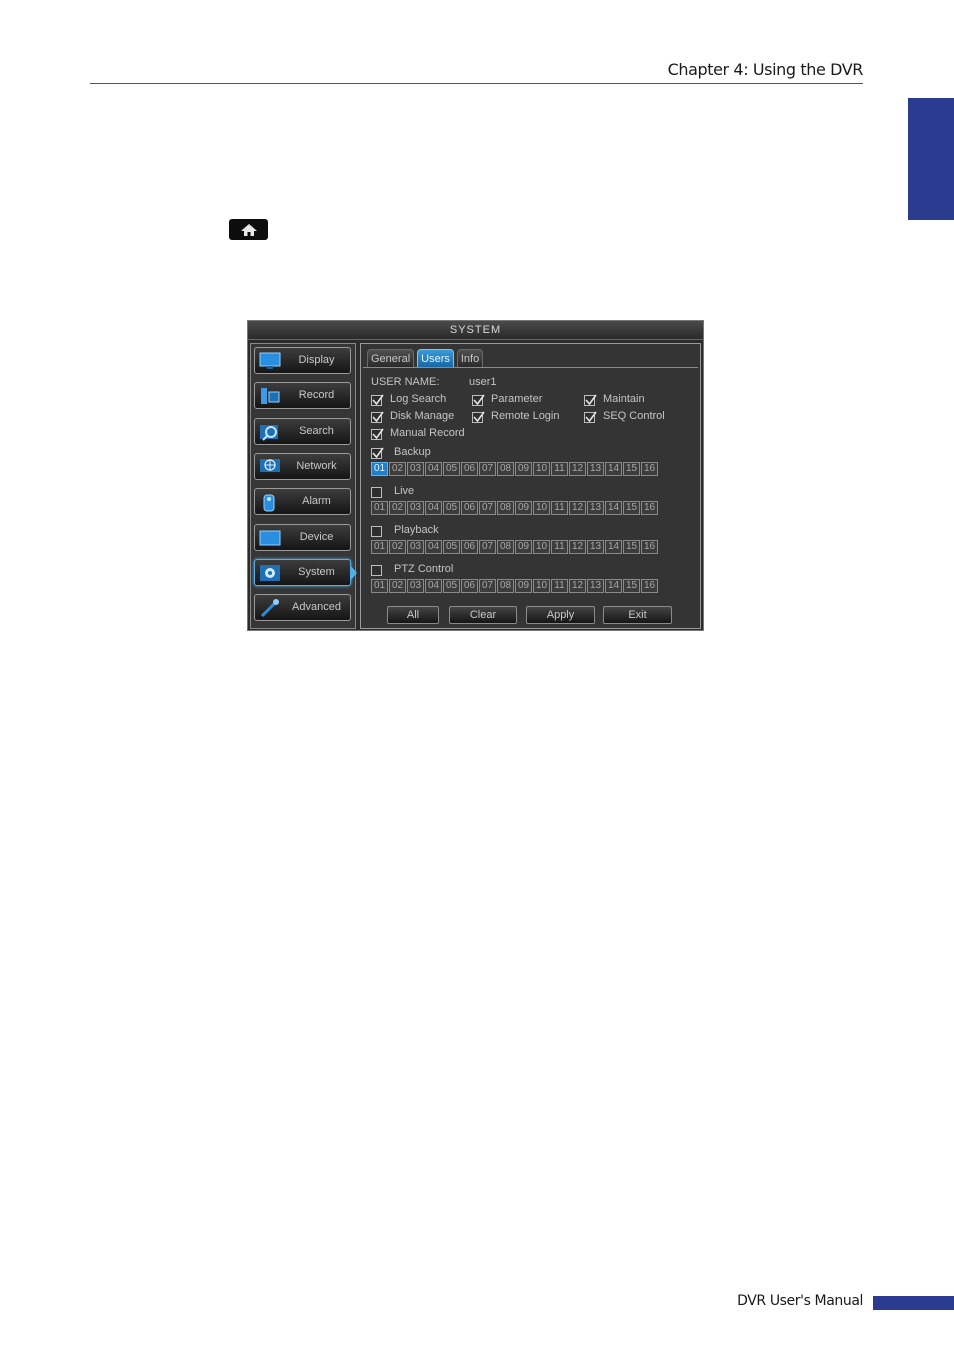 The width and height of the screenshot is (954, 1350). Describe the element at coordinates (505, 469) in the screenshot. I see `backup-channel-08: 08` at that location.